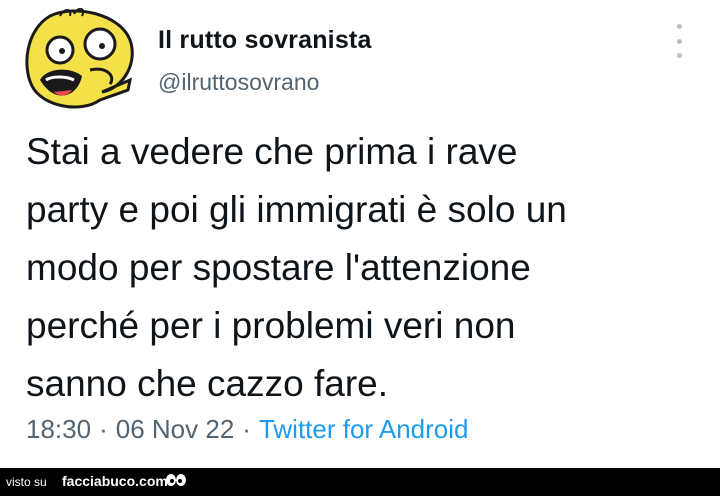  I want to click on tweet-text-line: party e poi gli immigrati è solo un, so click(296, 209).